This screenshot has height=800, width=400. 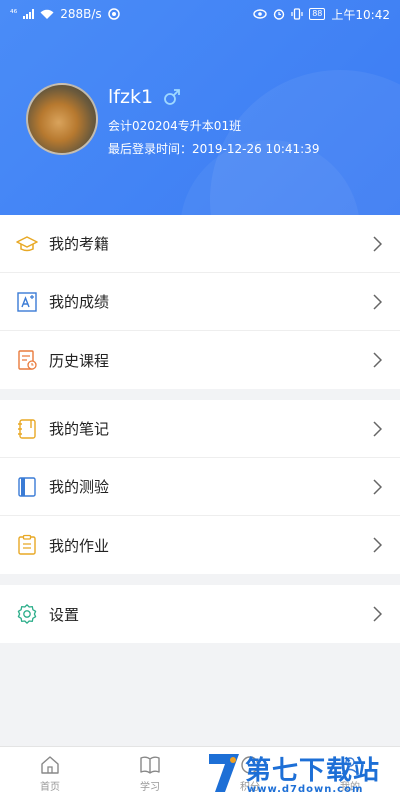 I want to click on menu-label: 设置, so click(x=64, y=614).